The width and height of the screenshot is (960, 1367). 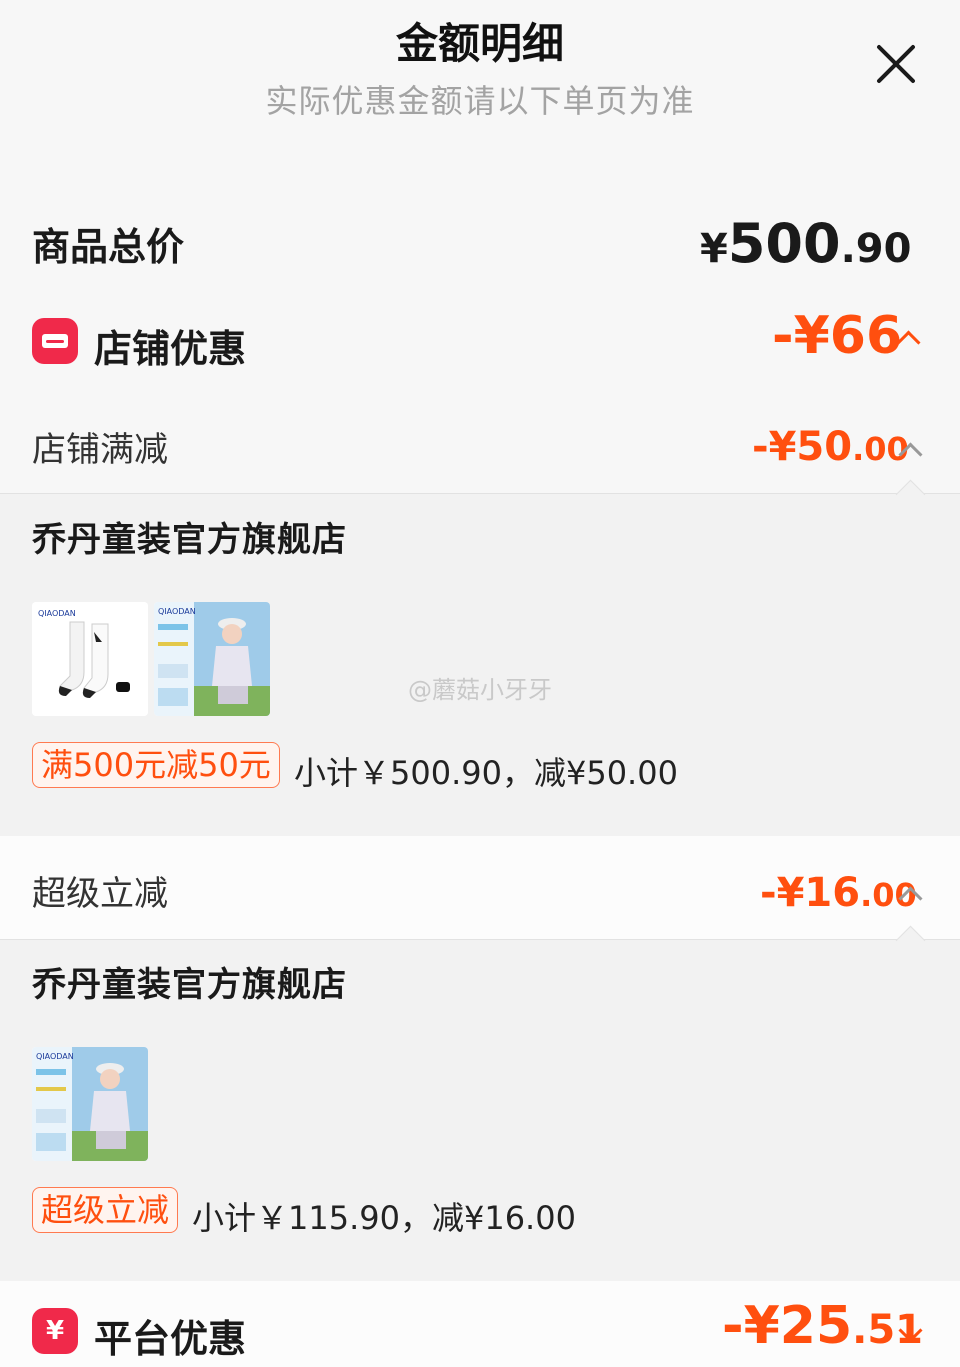 I want to click on product-thumb-socks: QIAODAN, so click(x=90, y=659).